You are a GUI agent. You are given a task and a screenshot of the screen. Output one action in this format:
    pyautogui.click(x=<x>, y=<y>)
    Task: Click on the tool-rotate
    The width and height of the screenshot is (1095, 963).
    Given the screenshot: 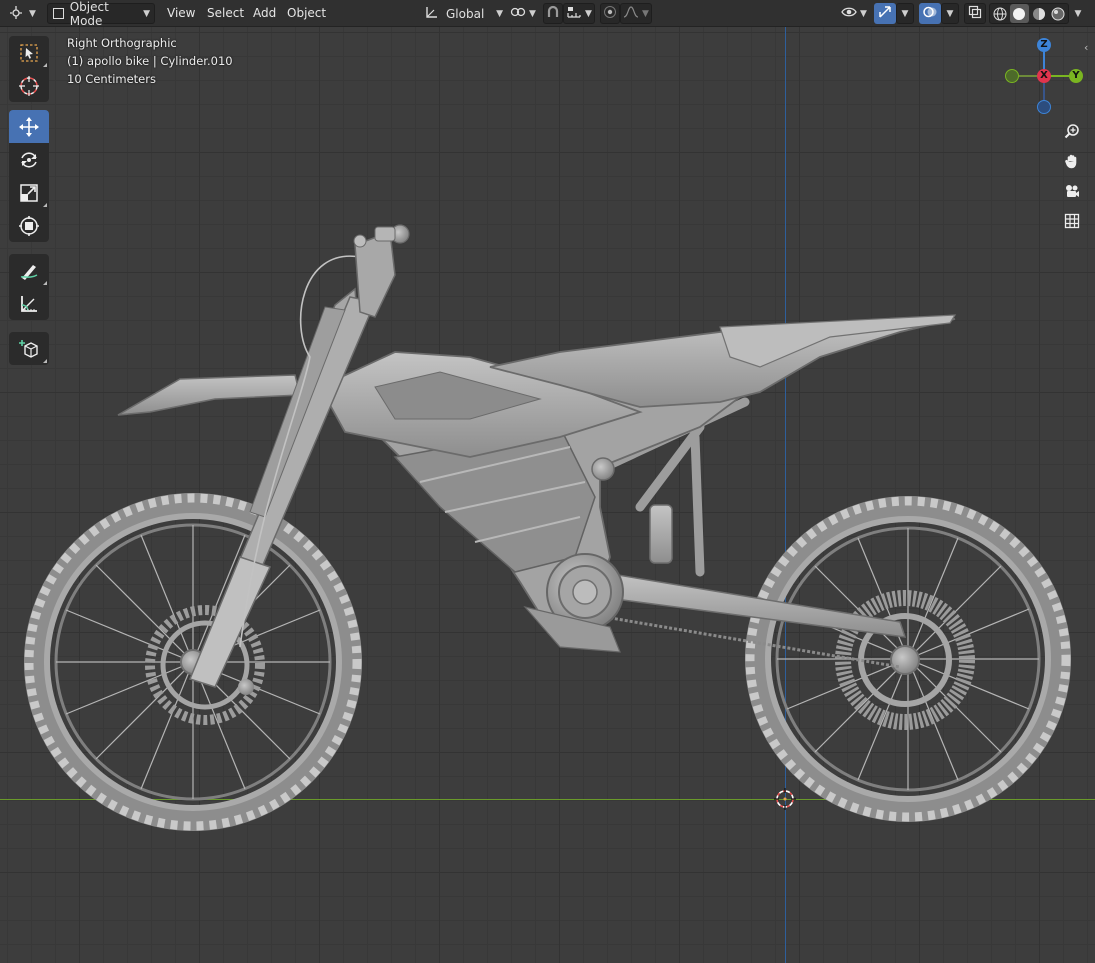 What is the action you would take?
    pyautogui.click(x=29, y=159)
    